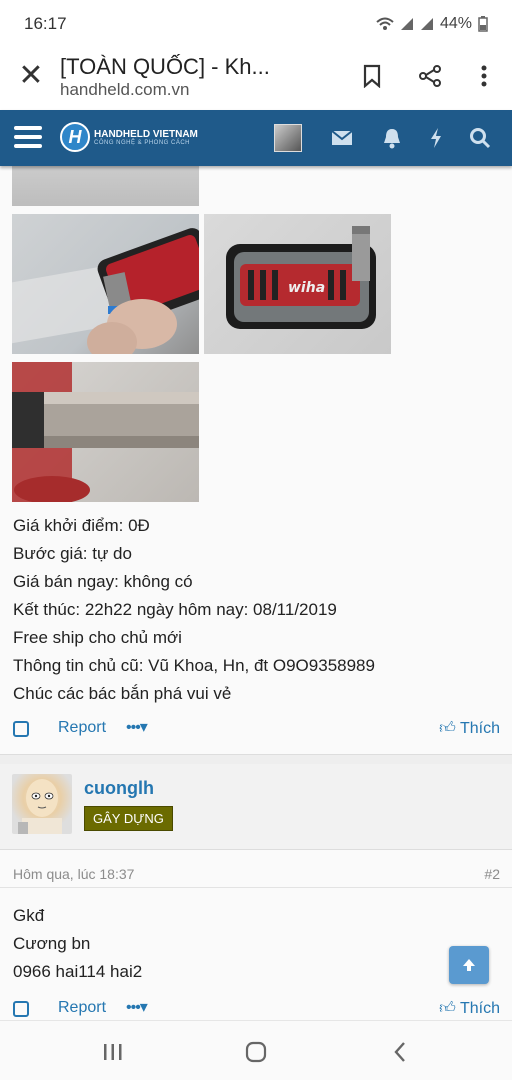  What do you see at coordinates (342, 138) in the screenshot?
I see `mail-icon` at bounding box center [342, 138].